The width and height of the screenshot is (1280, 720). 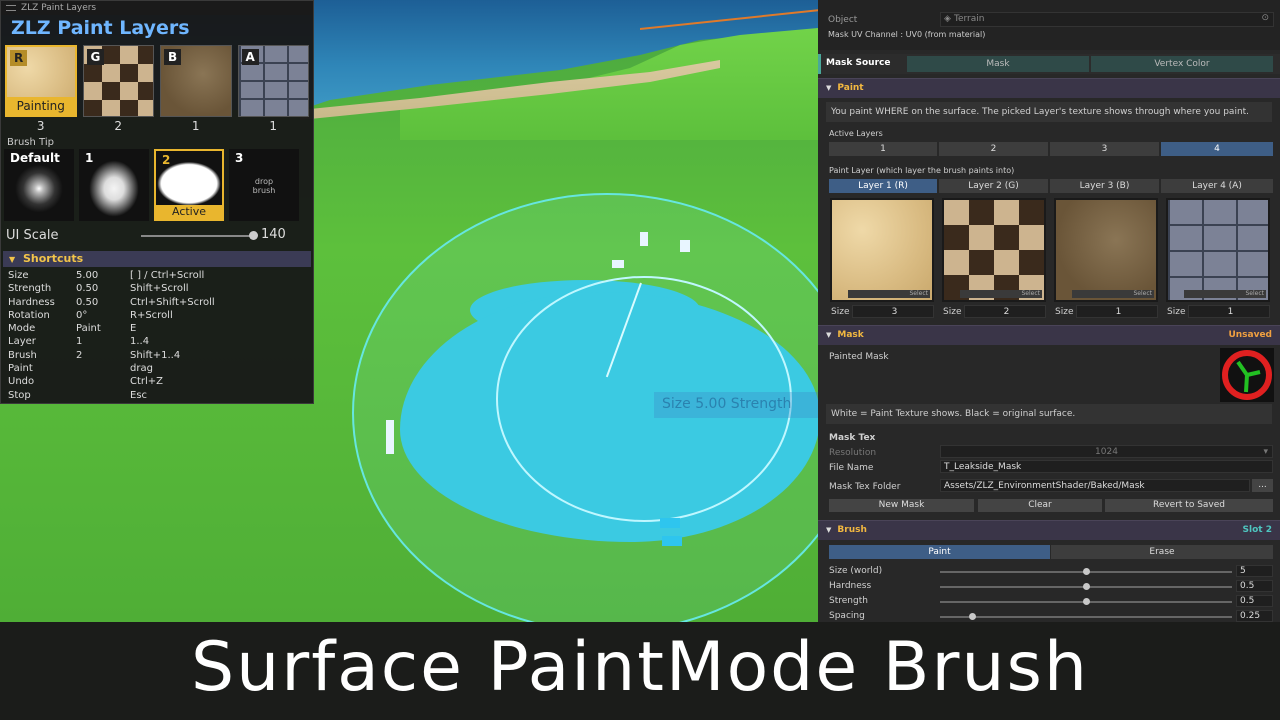 What do you see at coordinates (1217, 149) in the screenshot?
I see `active-layer-4: 4` at bounding box center [1217, 149].